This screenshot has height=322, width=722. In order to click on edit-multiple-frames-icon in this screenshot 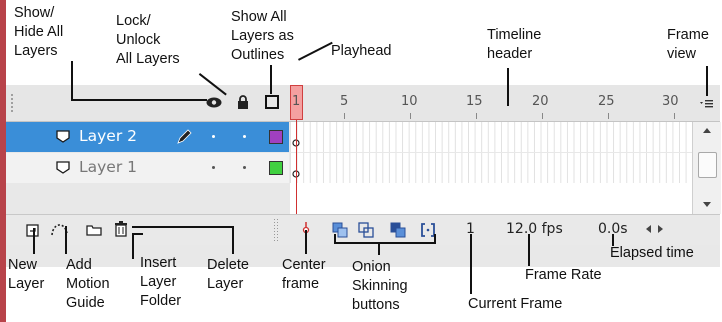, I will do `click(398, 230)`.